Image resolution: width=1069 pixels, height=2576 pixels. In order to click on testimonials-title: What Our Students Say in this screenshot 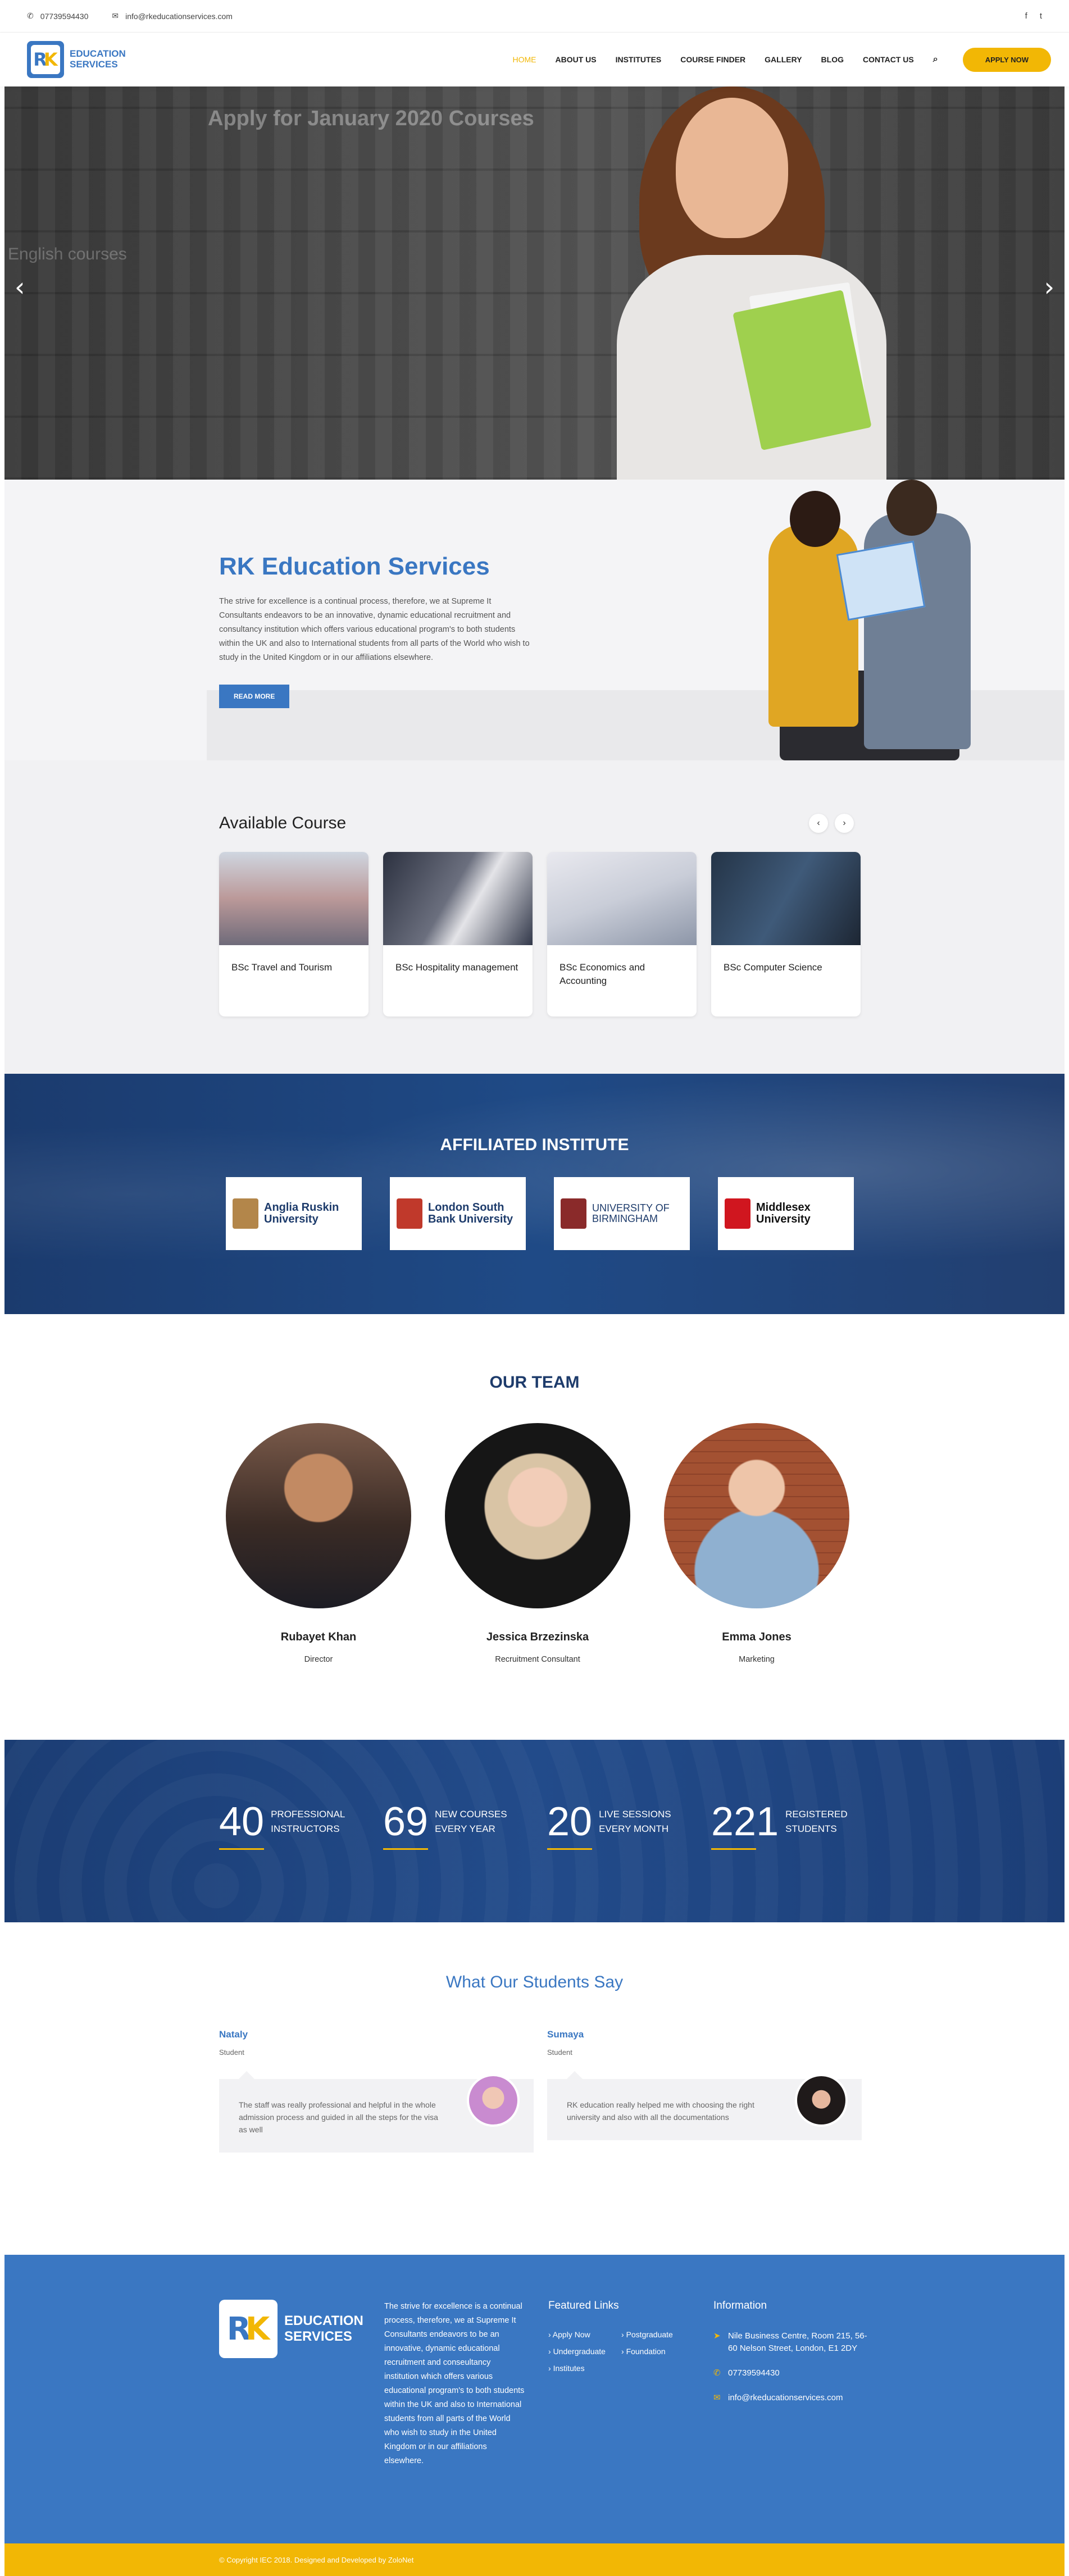, I will do `click(534, 1982)`.